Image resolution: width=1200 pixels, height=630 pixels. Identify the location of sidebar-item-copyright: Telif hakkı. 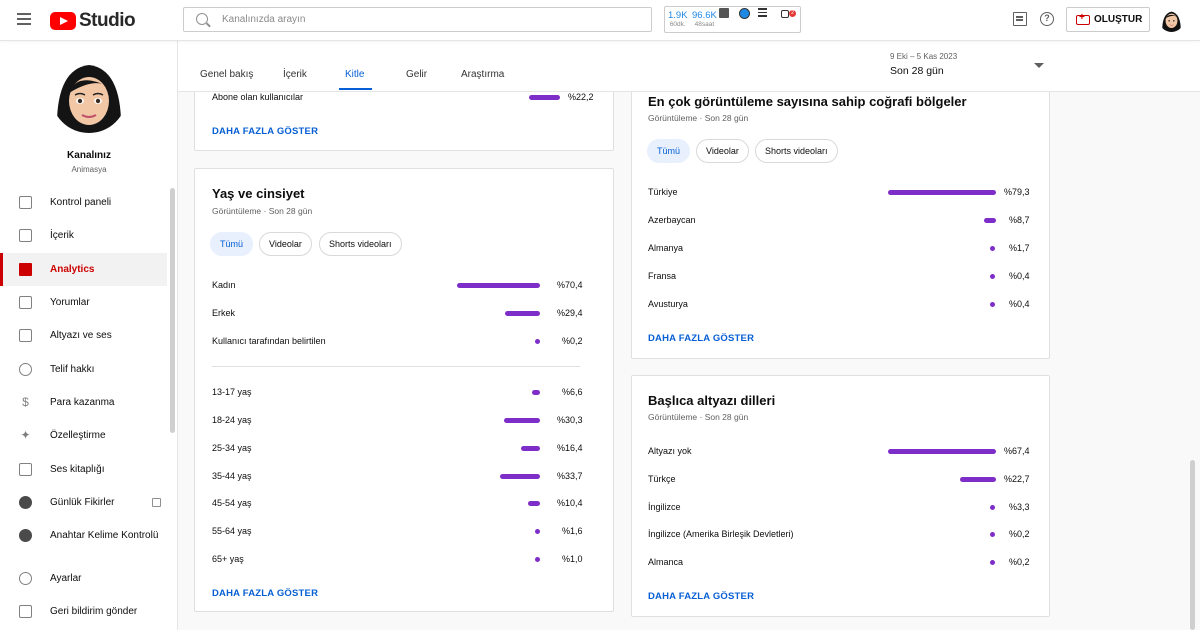
(83, 369).